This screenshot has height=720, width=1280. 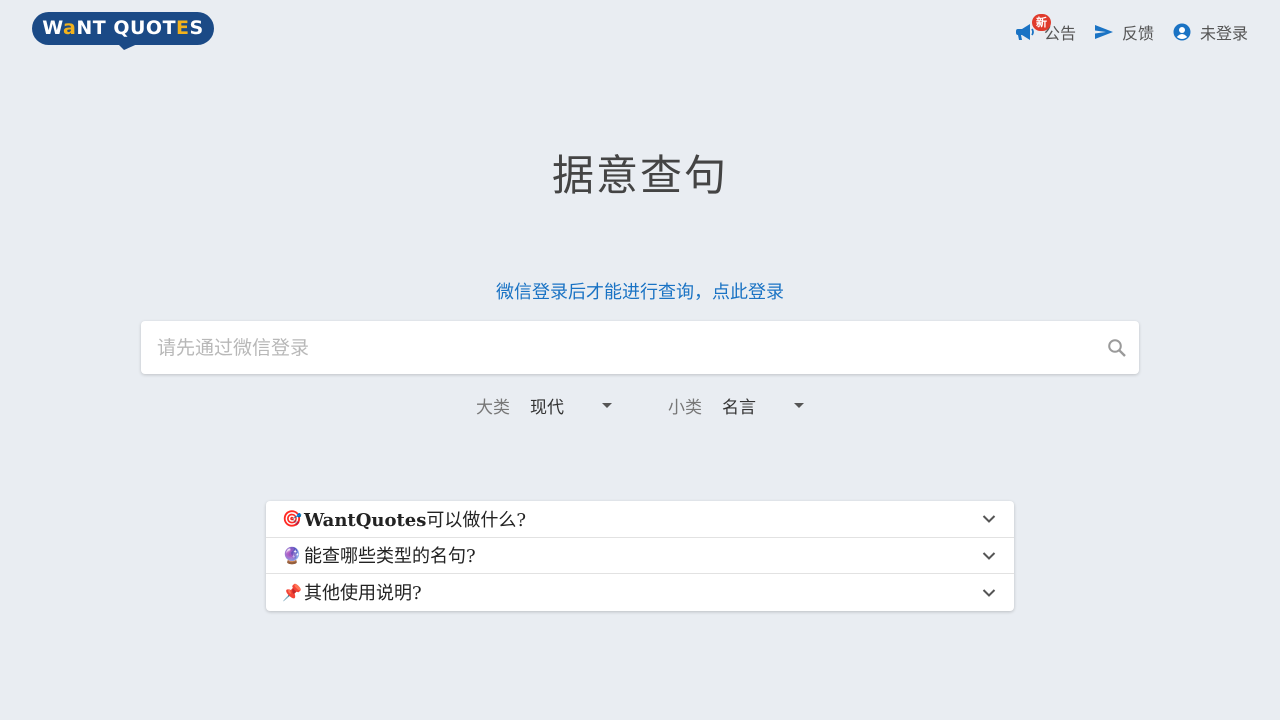 I want to click on page-title: 据意查句, so click(x=639, y=175).